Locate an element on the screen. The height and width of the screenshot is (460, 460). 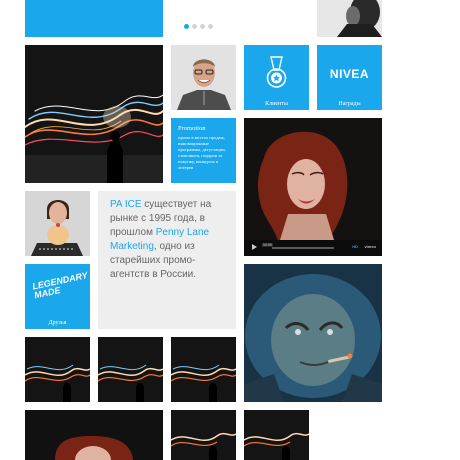
slider-area is located at coordinates (240, 18).